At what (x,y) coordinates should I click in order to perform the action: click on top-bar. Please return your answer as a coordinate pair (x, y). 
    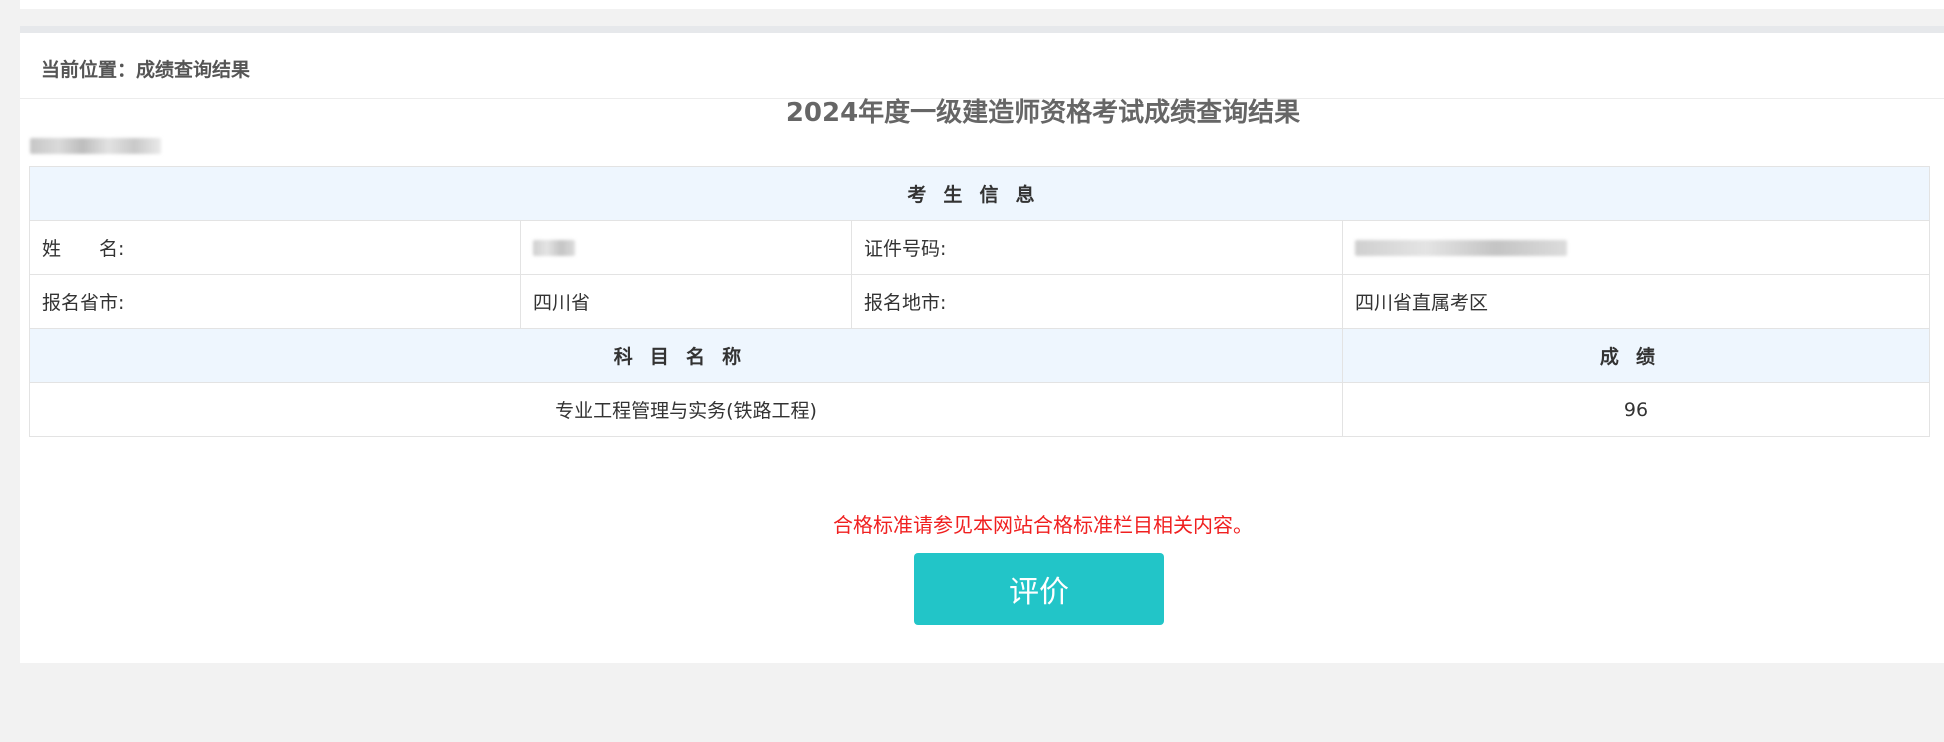
    Looking at the image, I should click on (982, 4).